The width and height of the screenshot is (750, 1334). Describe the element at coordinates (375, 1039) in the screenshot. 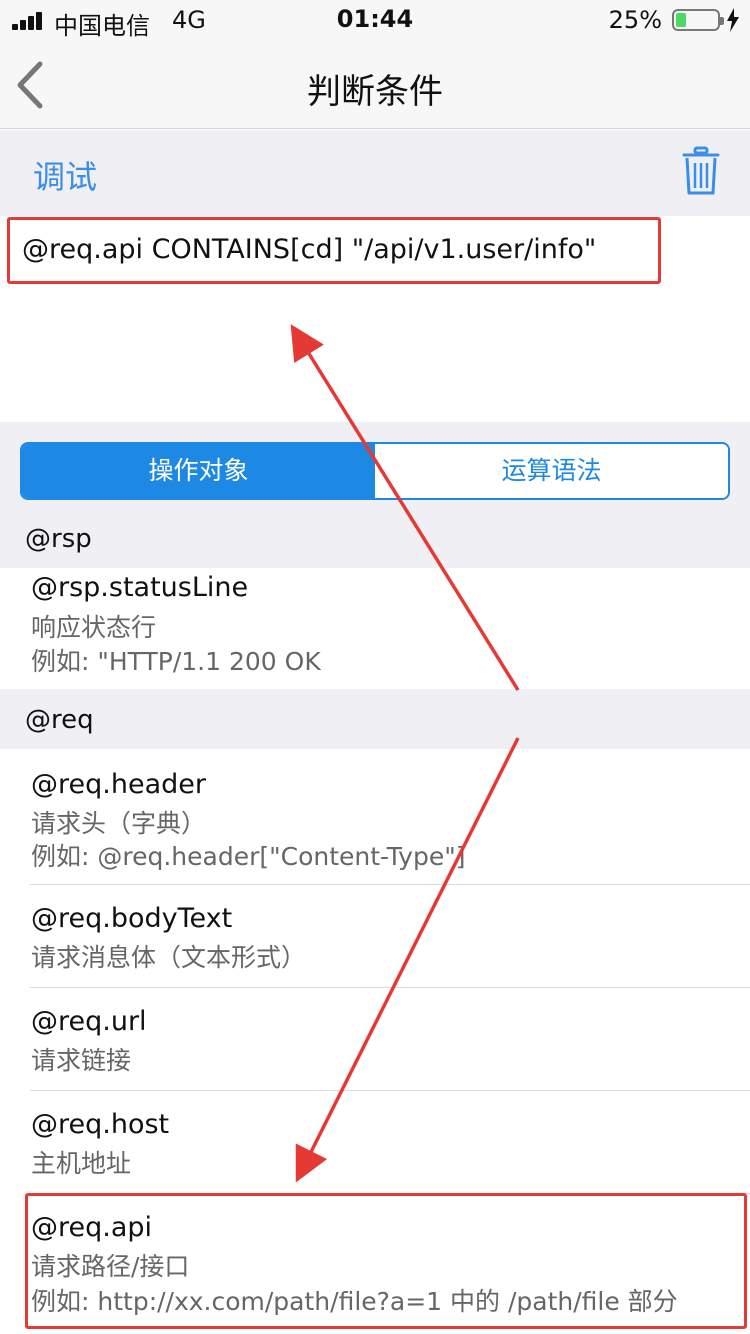

I see `list-item: @req.url 请求链接` at that location.